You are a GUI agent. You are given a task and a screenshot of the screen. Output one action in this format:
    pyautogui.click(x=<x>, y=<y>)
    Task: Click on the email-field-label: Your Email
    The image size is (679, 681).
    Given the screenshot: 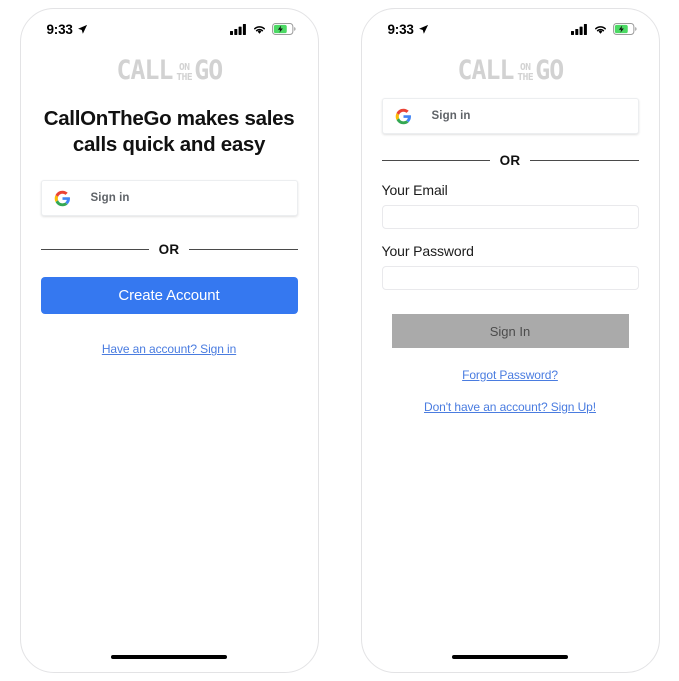 What is the action you would take?
    pyautogui.click(x=414, y=190)
    